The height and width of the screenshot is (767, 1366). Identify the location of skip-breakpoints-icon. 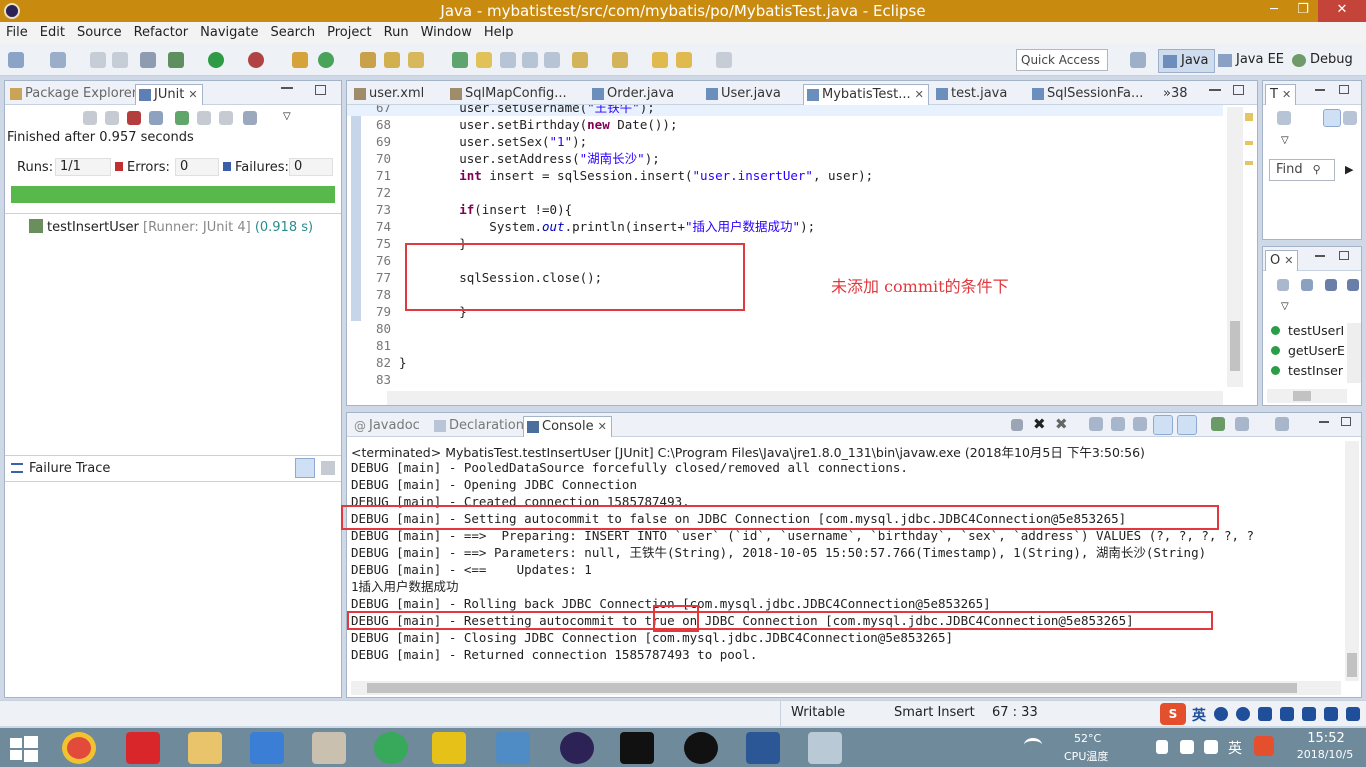
(148, 60).